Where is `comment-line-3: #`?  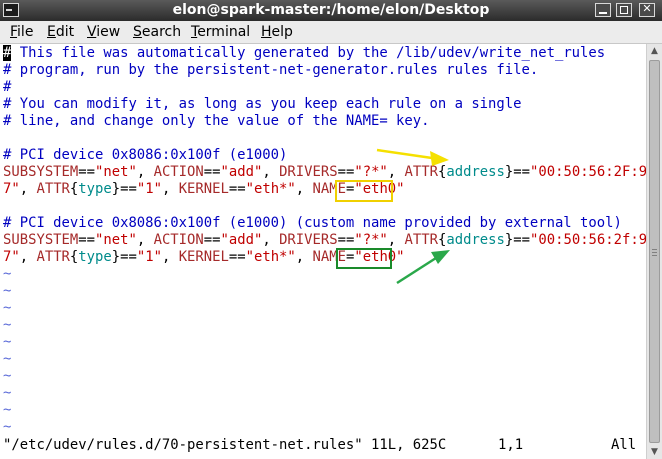 comment-line-3: # is located at coordinates (7, 87).